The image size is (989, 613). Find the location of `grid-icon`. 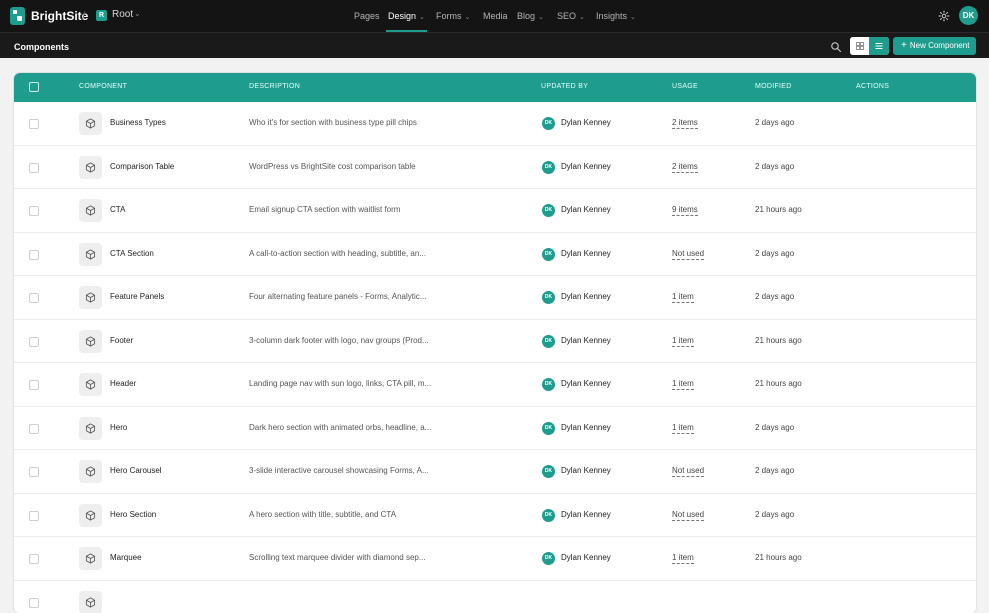

grid-icon is located at coordinates (860, 46).